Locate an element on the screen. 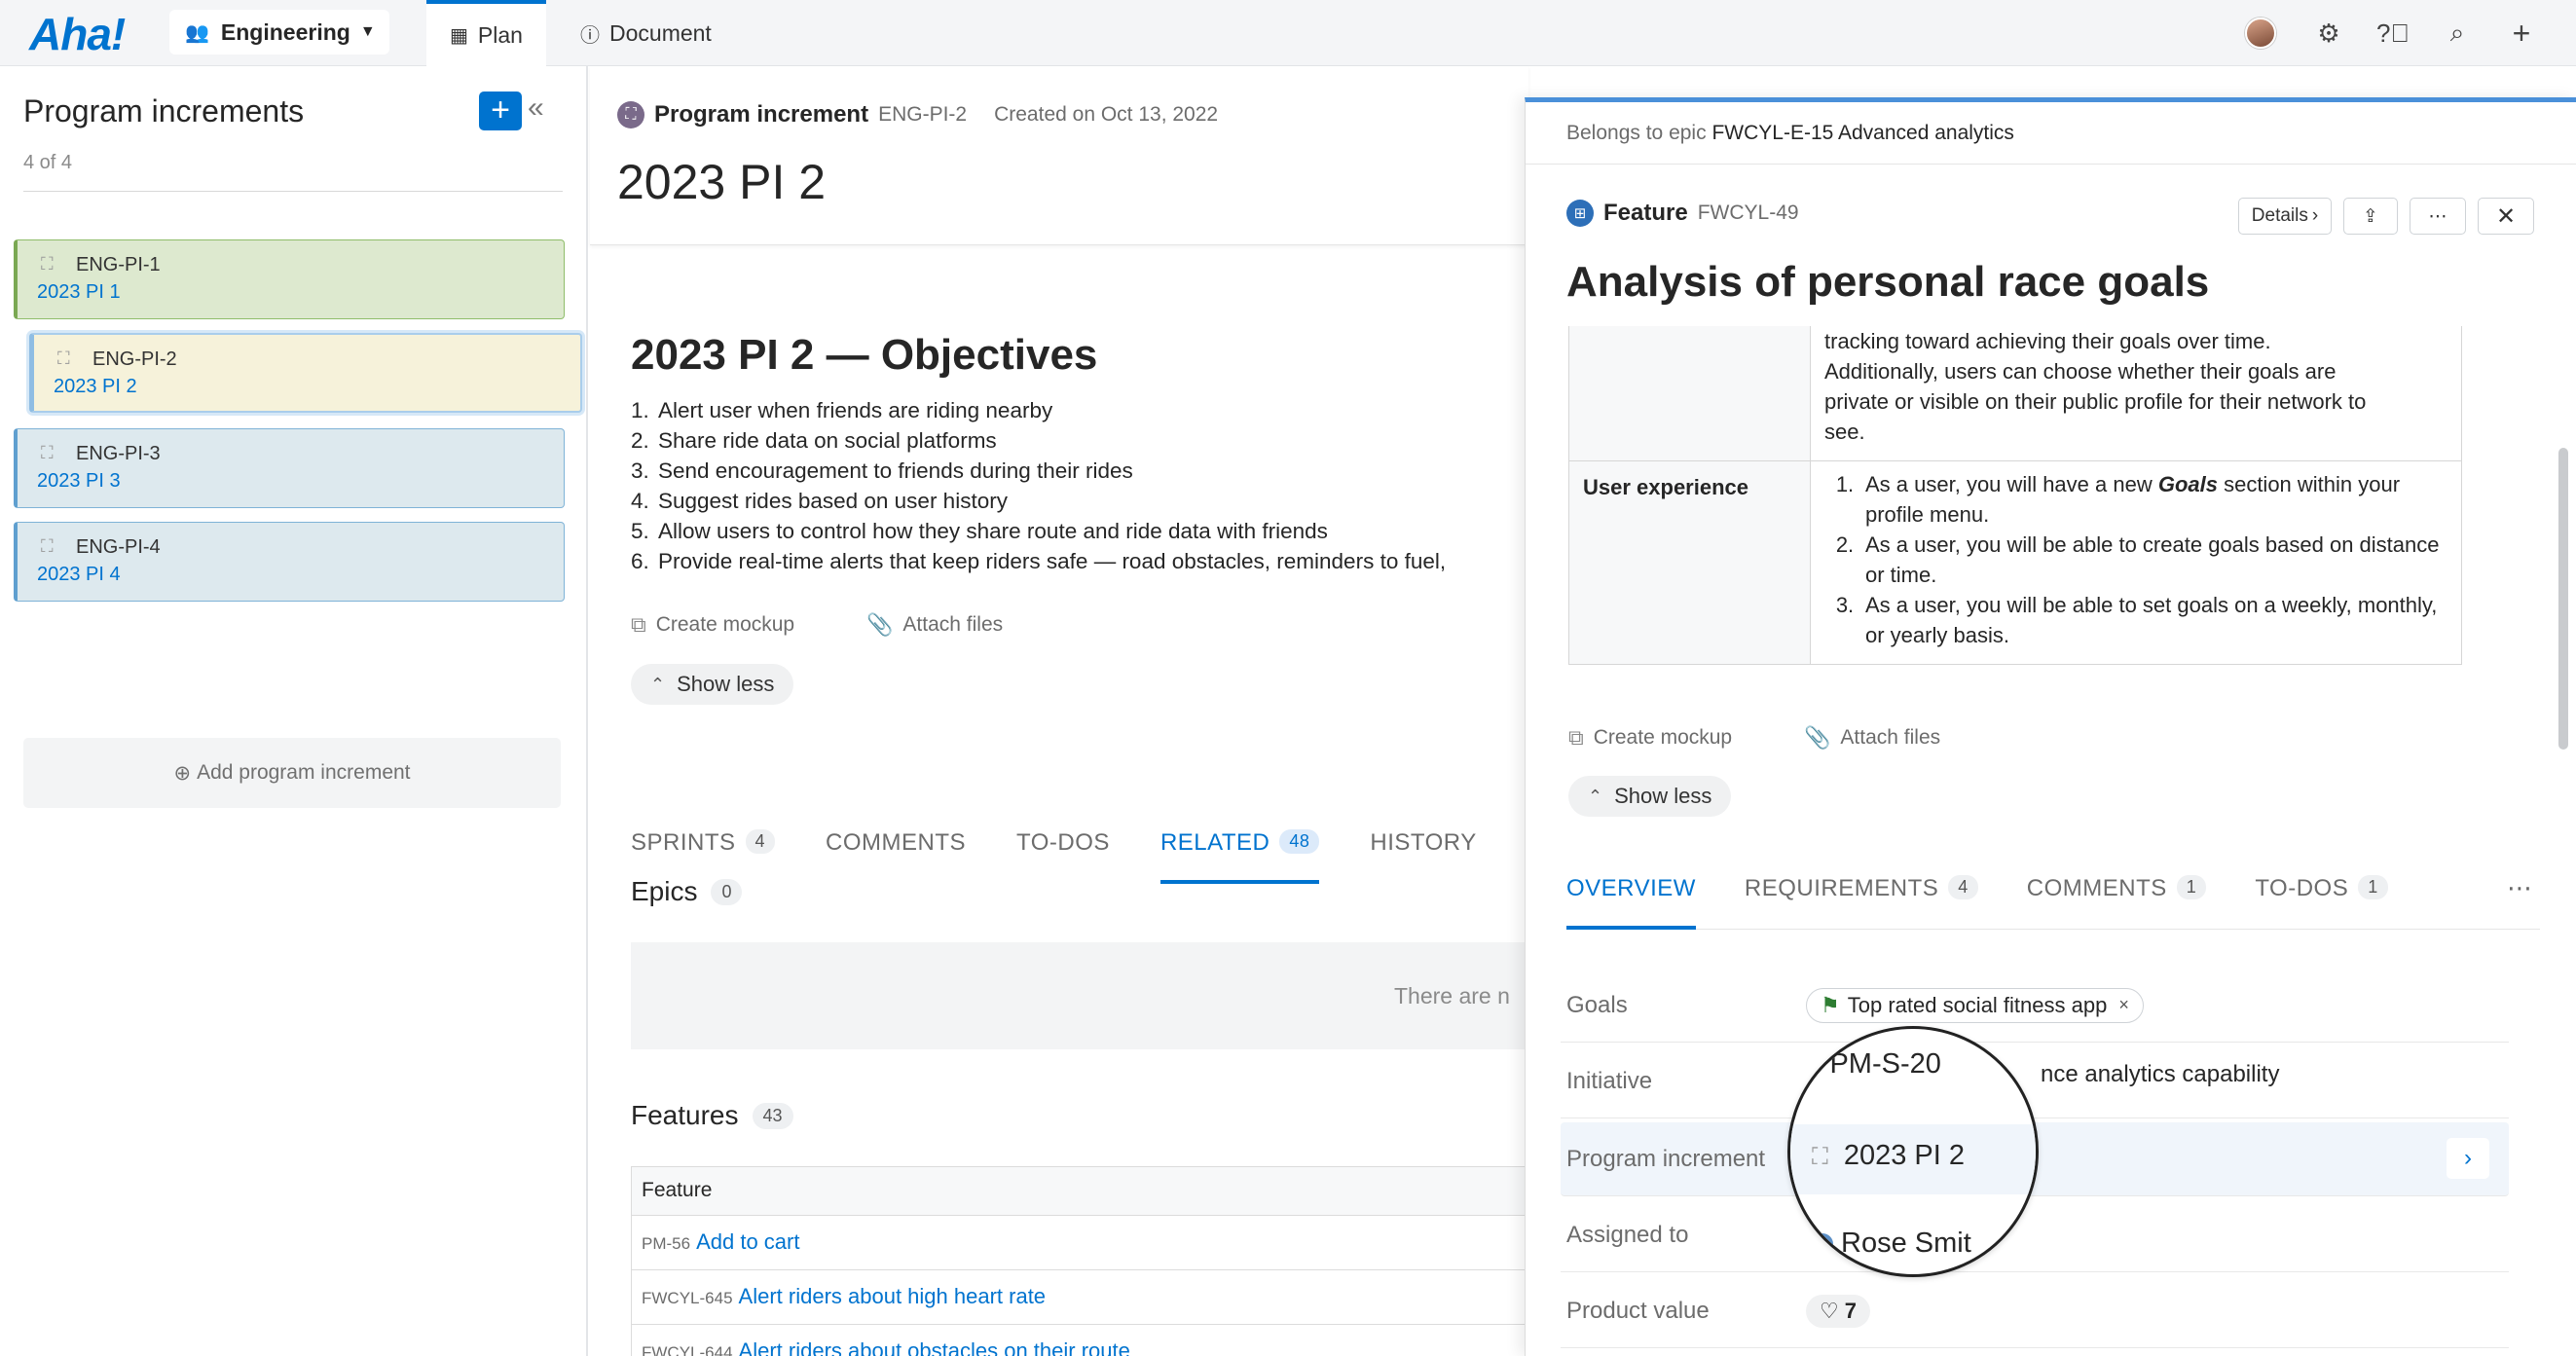 The image size is (2576, 1356). feature-type-line: ⊞ Feature FWCYL-49 is located at coordinates (1682, 213).